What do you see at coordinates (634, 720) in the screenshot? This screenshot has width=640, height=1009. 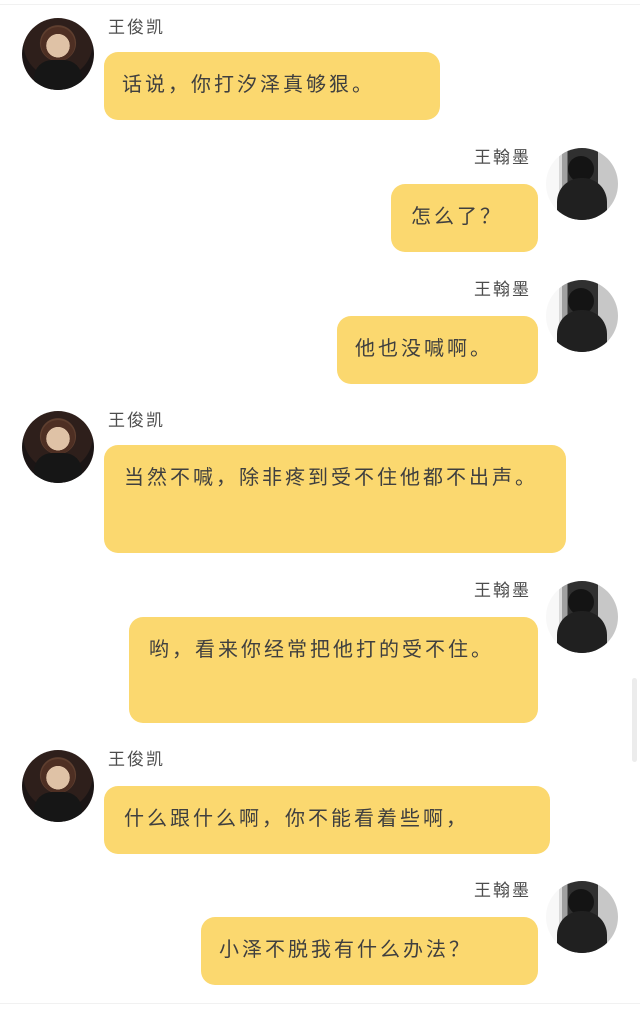 I see `scrollbar-thumb` at bounding box center [634, 720].